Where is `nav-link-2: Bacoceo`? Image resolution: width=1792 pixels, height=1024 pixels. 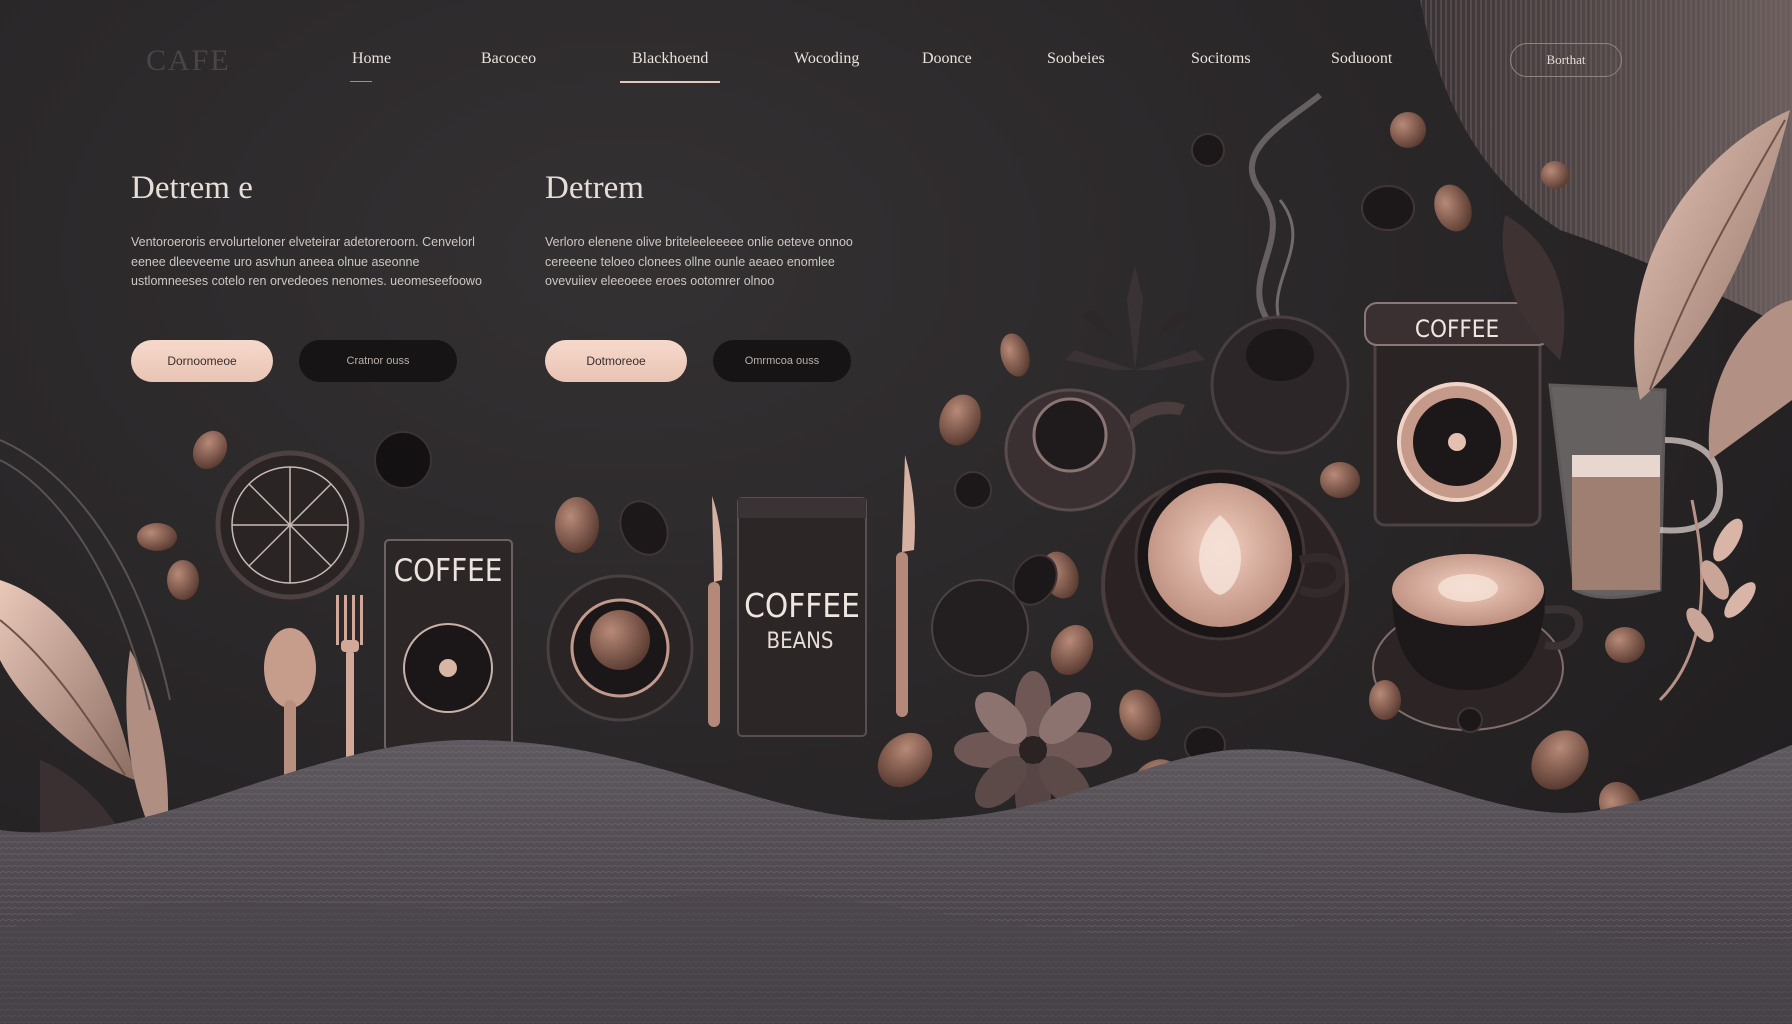 nav-link-2: Bacoceo is located at coordinates (508, 59).